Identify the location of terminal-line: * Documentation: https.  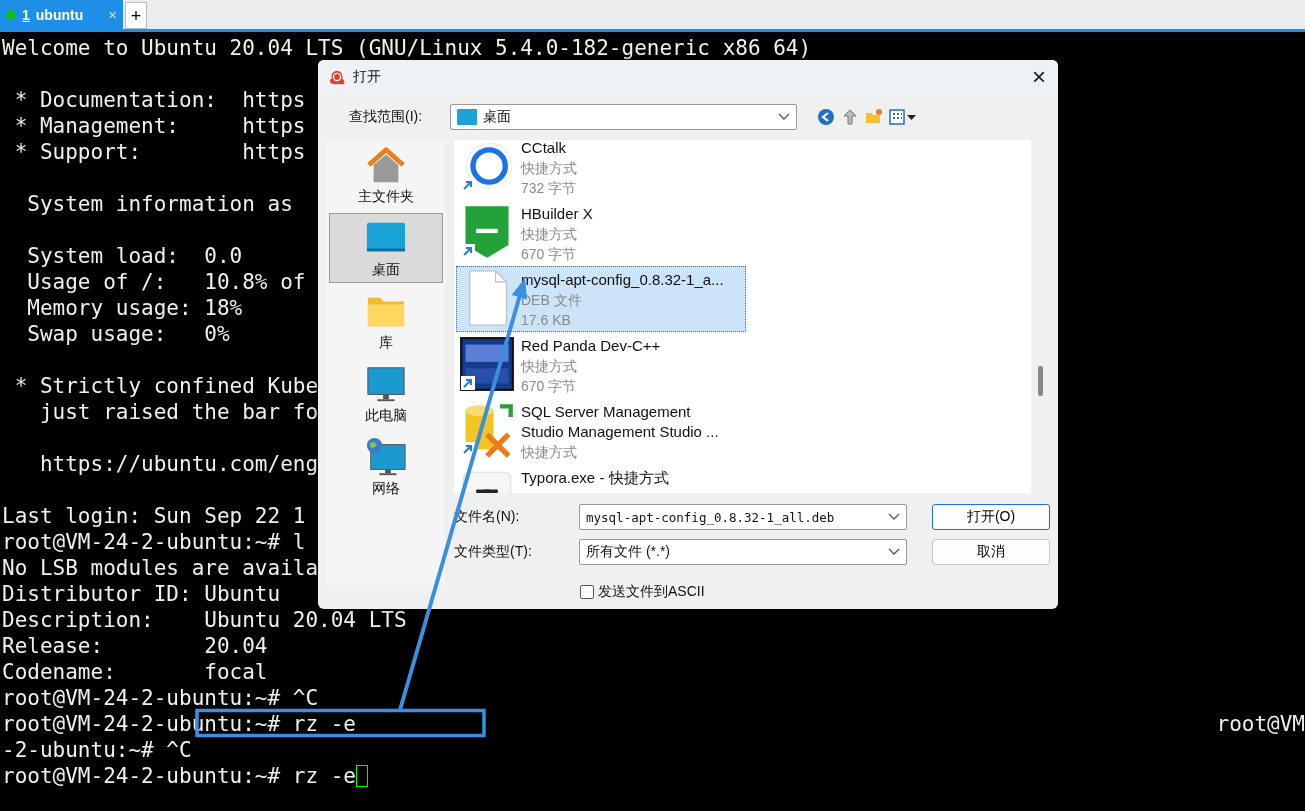
(159, 100).